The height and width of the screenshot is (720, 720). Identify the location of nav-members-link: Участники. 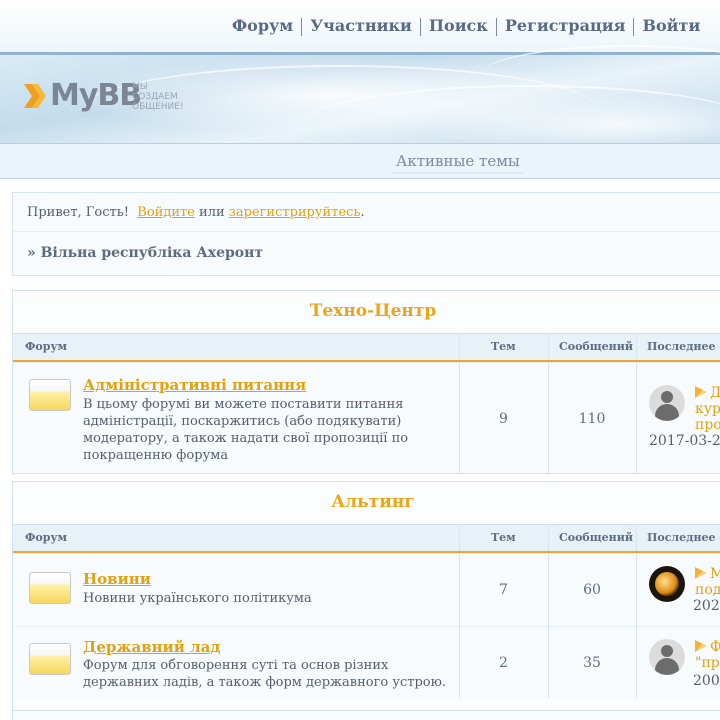
(361, 25).